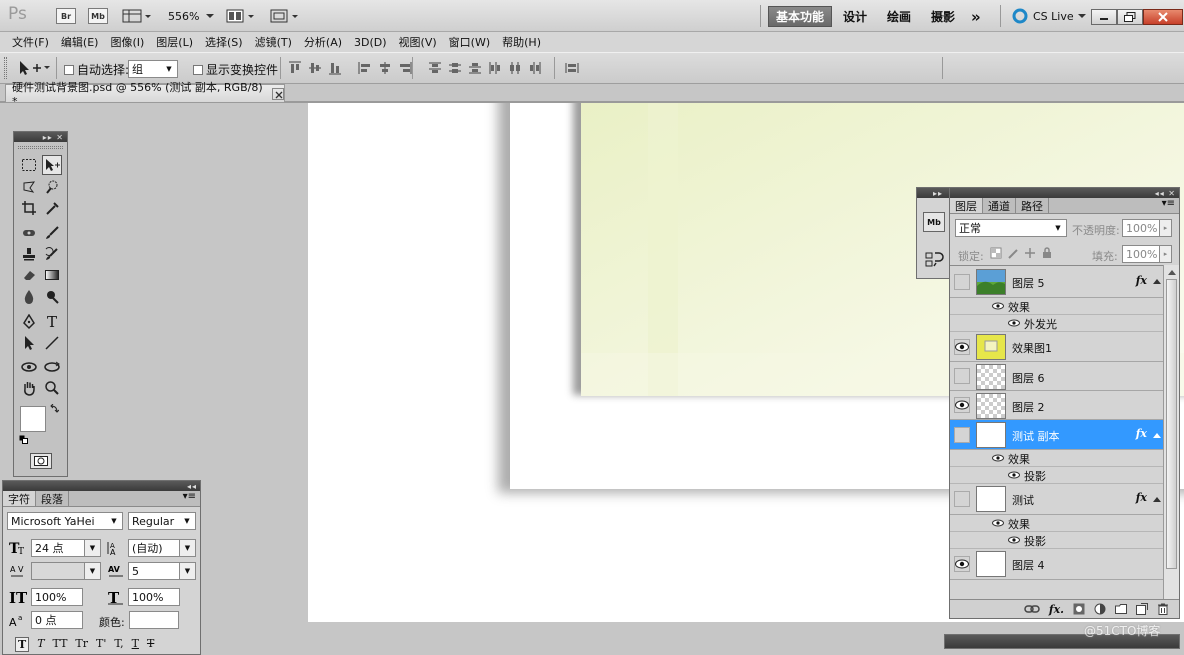 The width and height of the screenshot is (1184, 655). I want to click on spot-healing-brush-icon, so click(29, 233).